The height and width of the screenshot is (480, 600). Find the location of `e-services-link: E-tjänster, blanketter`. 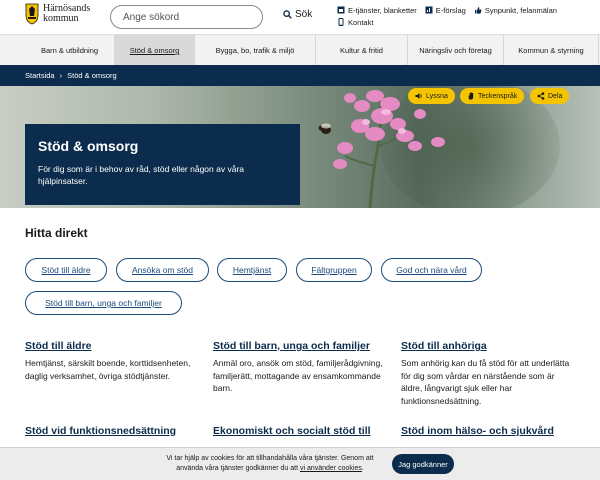

e-services-link: E-tjänster, blanketter is located at coordinates (377, 10).